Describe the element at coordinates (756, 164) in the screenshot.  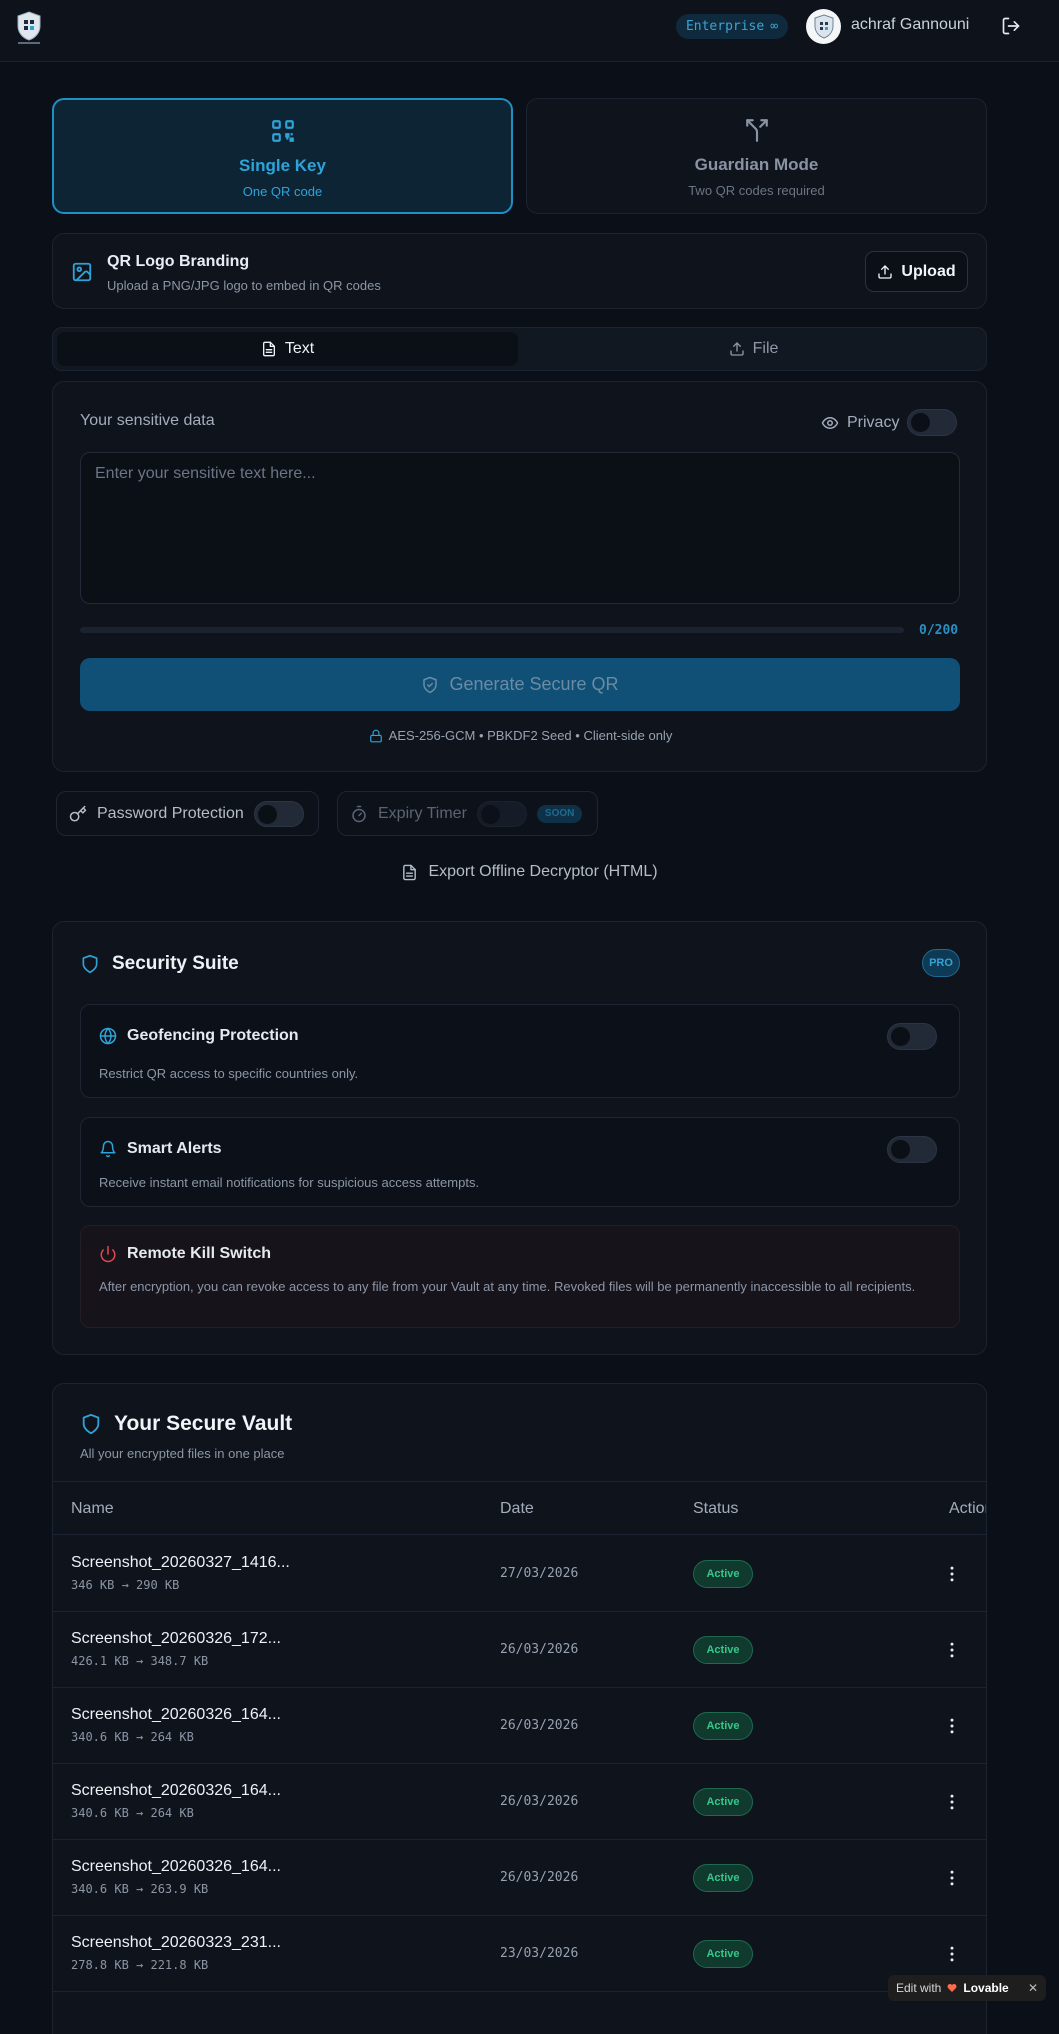
I see `mode-title: Guardian Mode` at that location.